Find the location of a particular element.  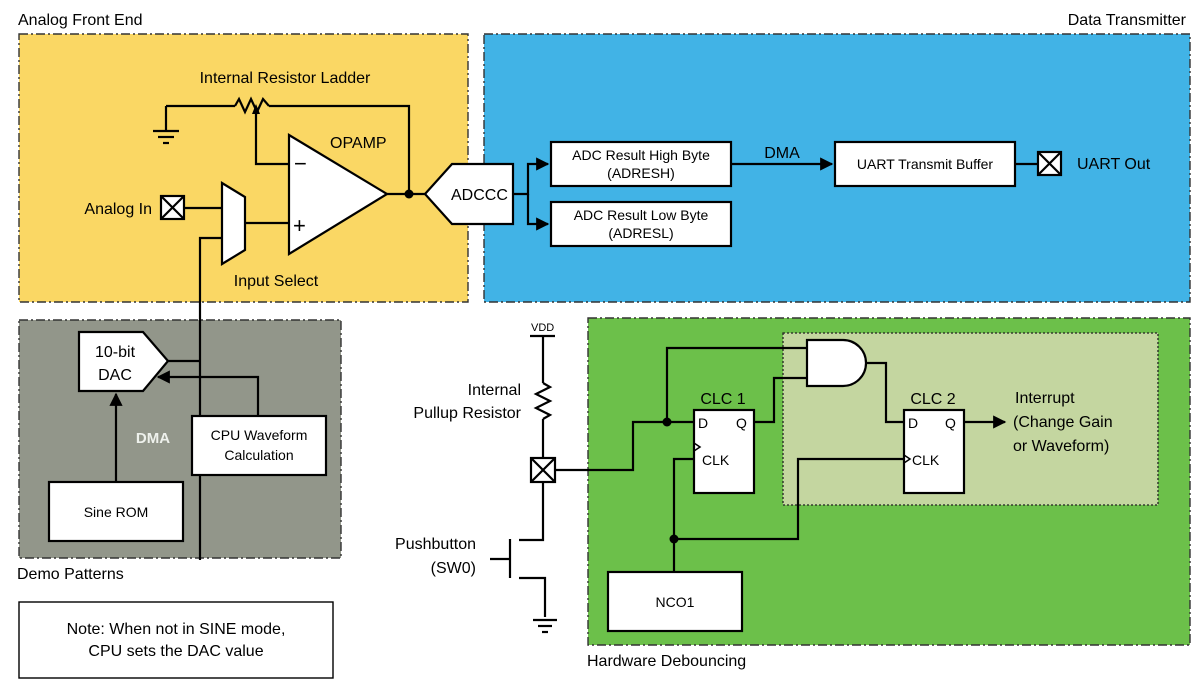

interrupt-label-line1: Interrupt is located at coordinates (1045, 398).